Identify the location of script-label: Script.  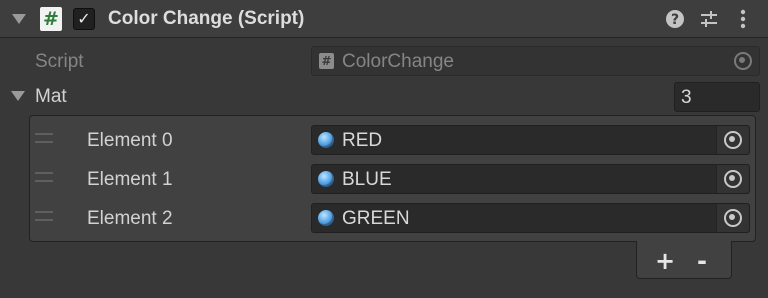
(59, 61).